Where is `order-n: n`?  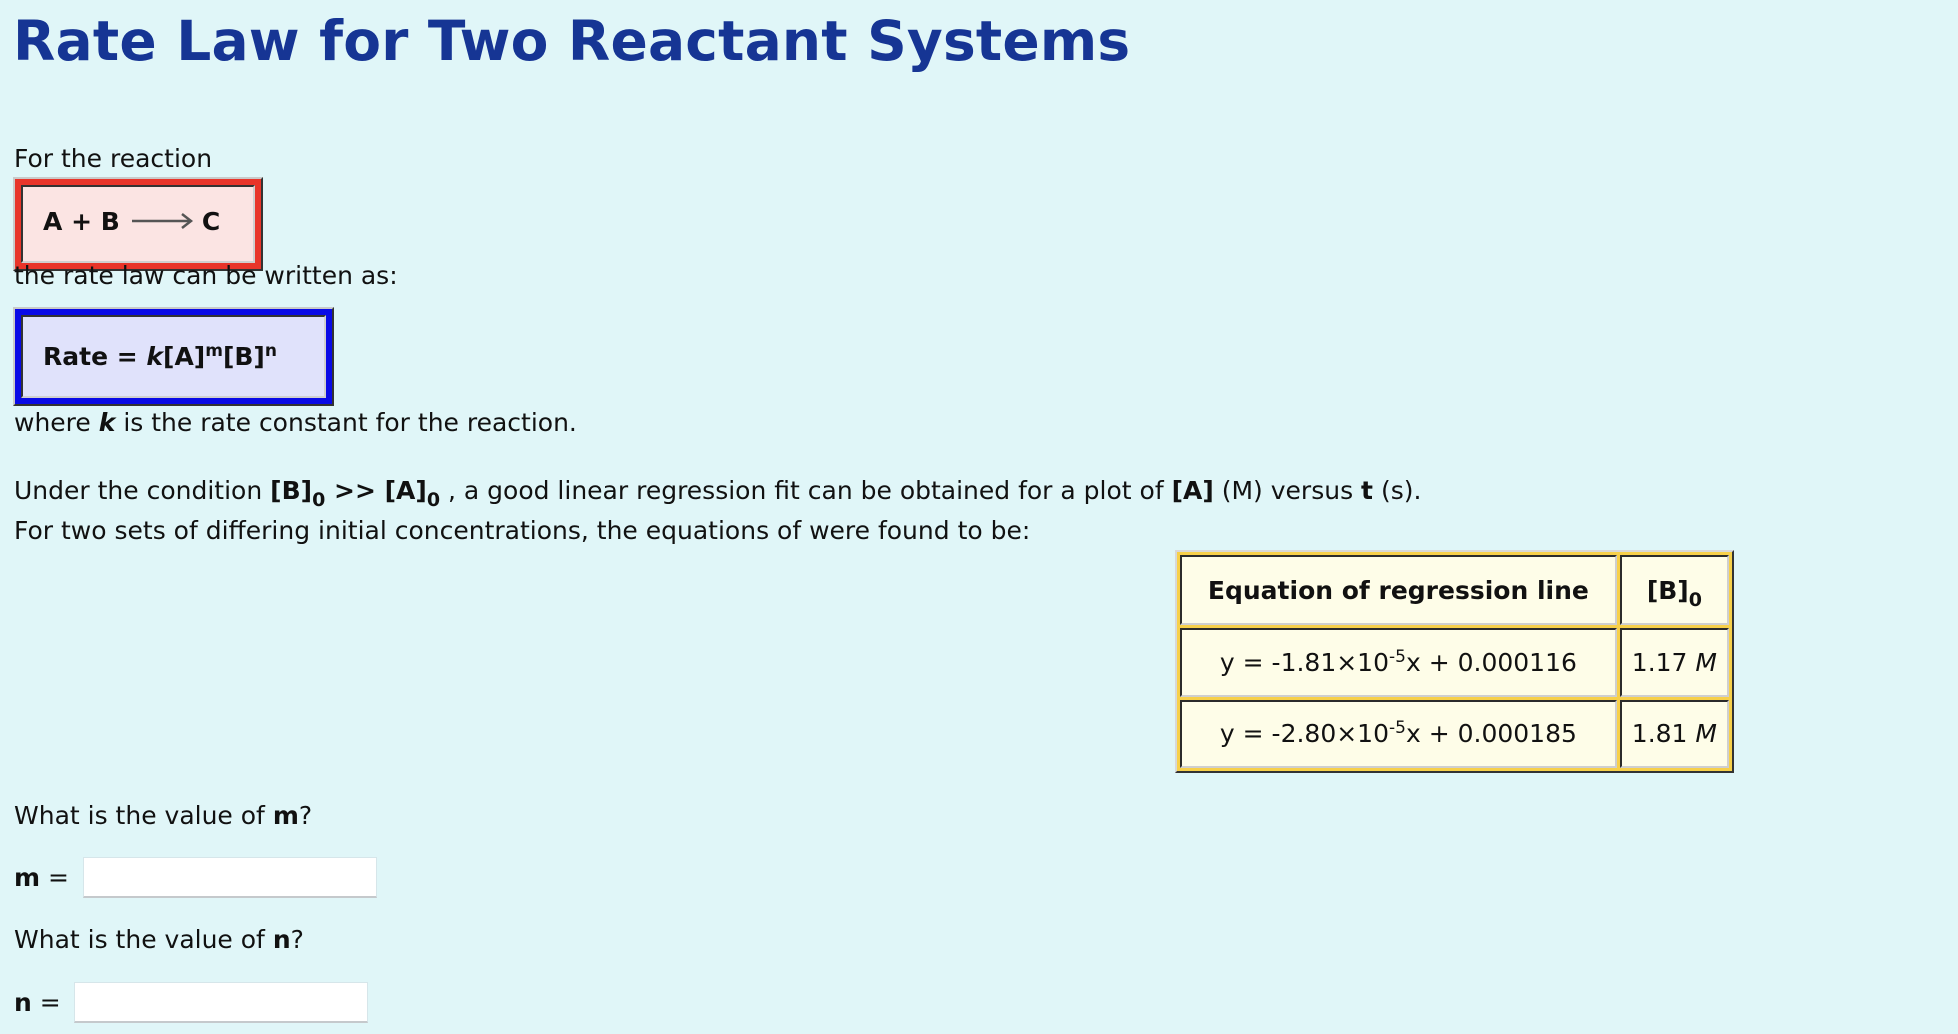 order-n: n is located at coordinates (270, 351).